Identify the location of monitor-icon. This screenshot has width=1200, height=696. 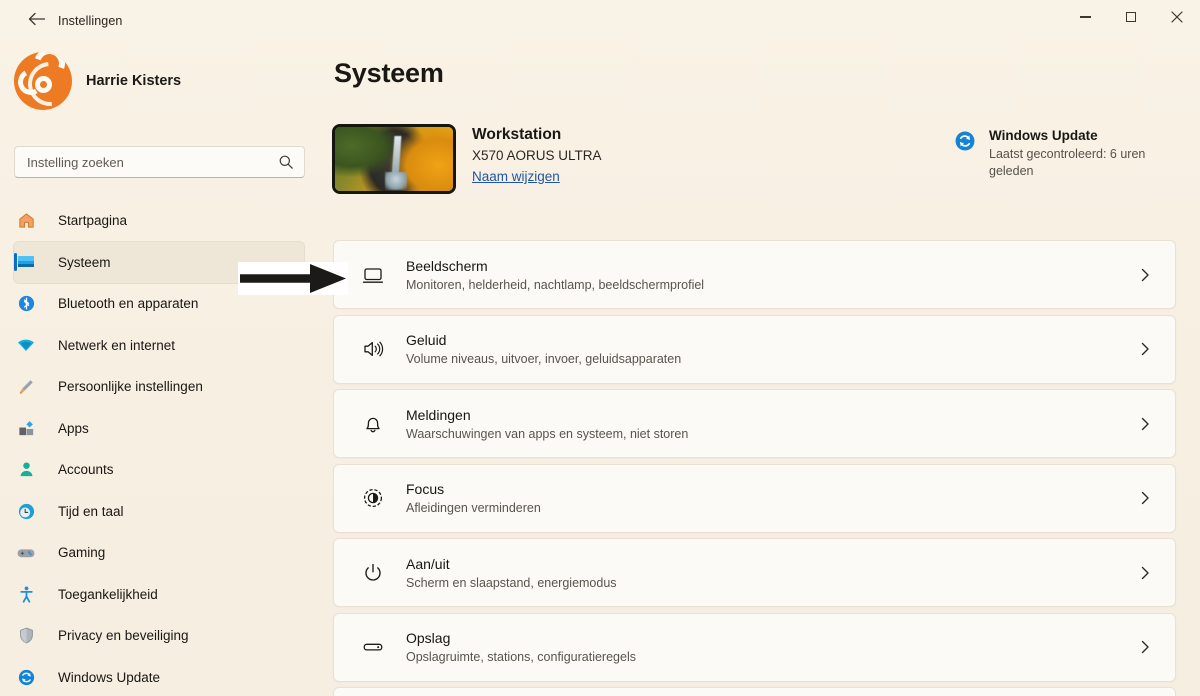
(26, 262).